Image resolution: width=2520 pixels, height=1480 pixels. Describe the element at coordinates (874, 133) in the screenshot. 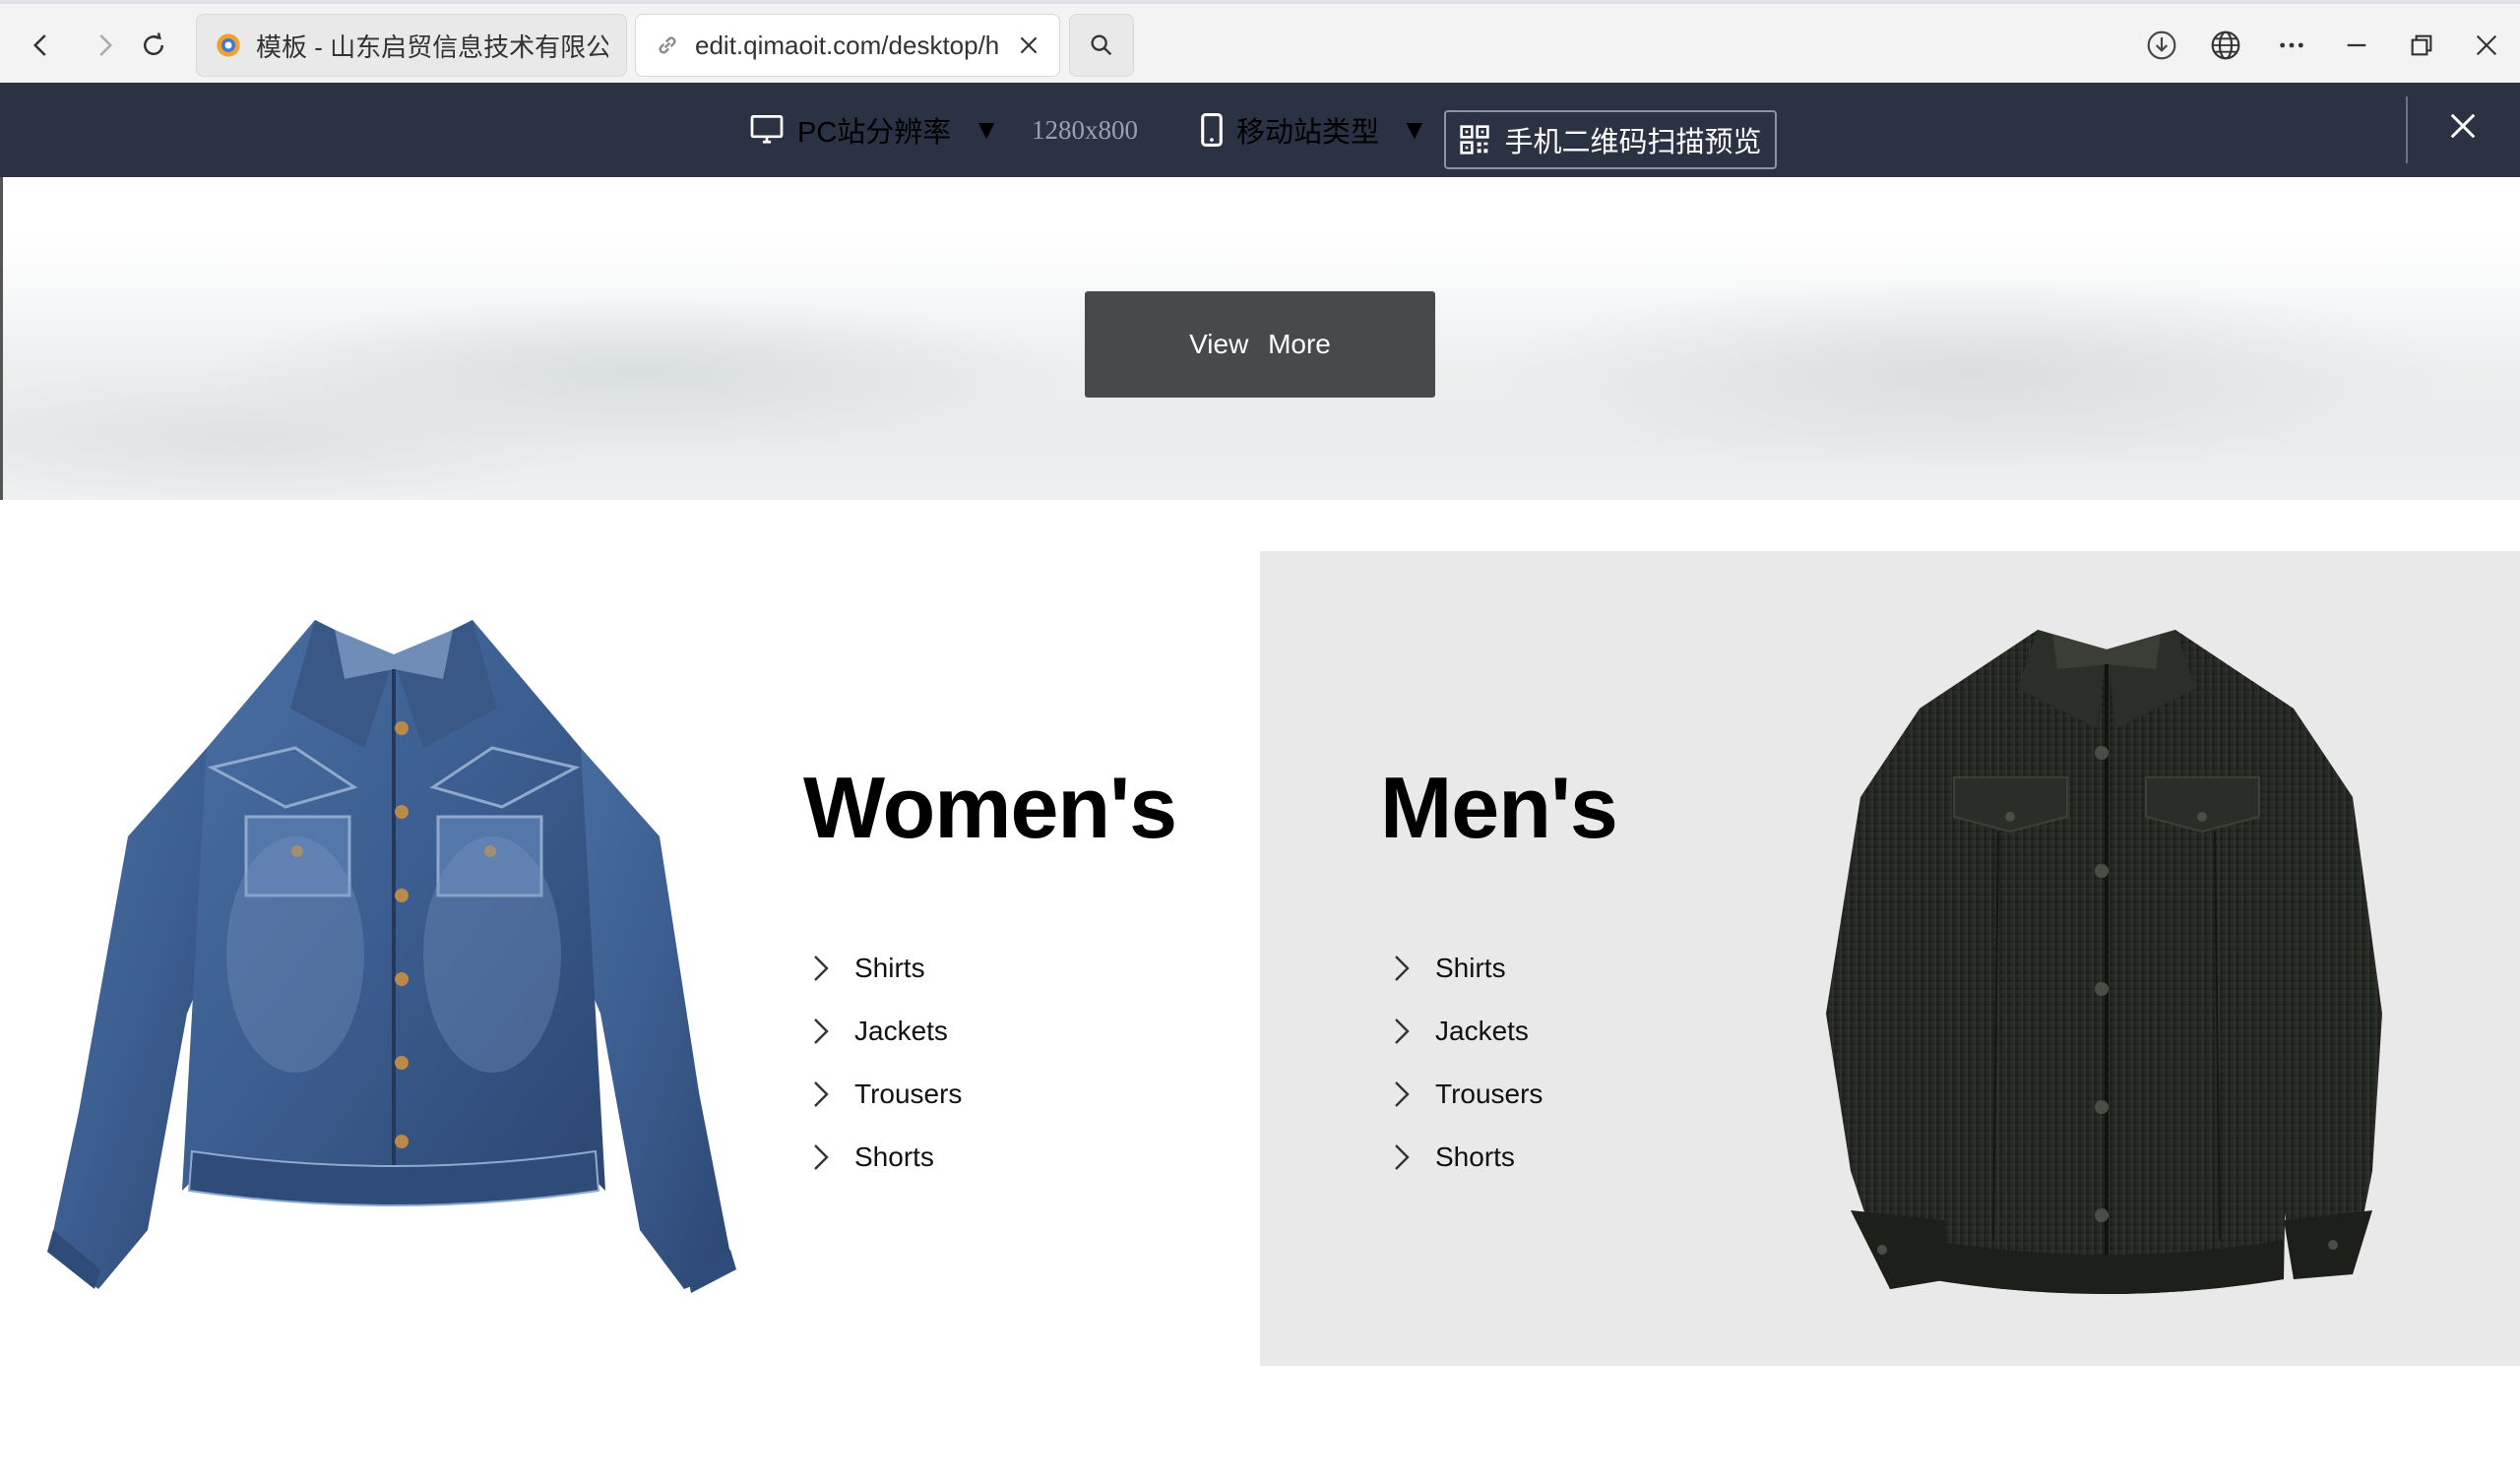

I see `pc-resolution-label: PC站分辨率` at that location.